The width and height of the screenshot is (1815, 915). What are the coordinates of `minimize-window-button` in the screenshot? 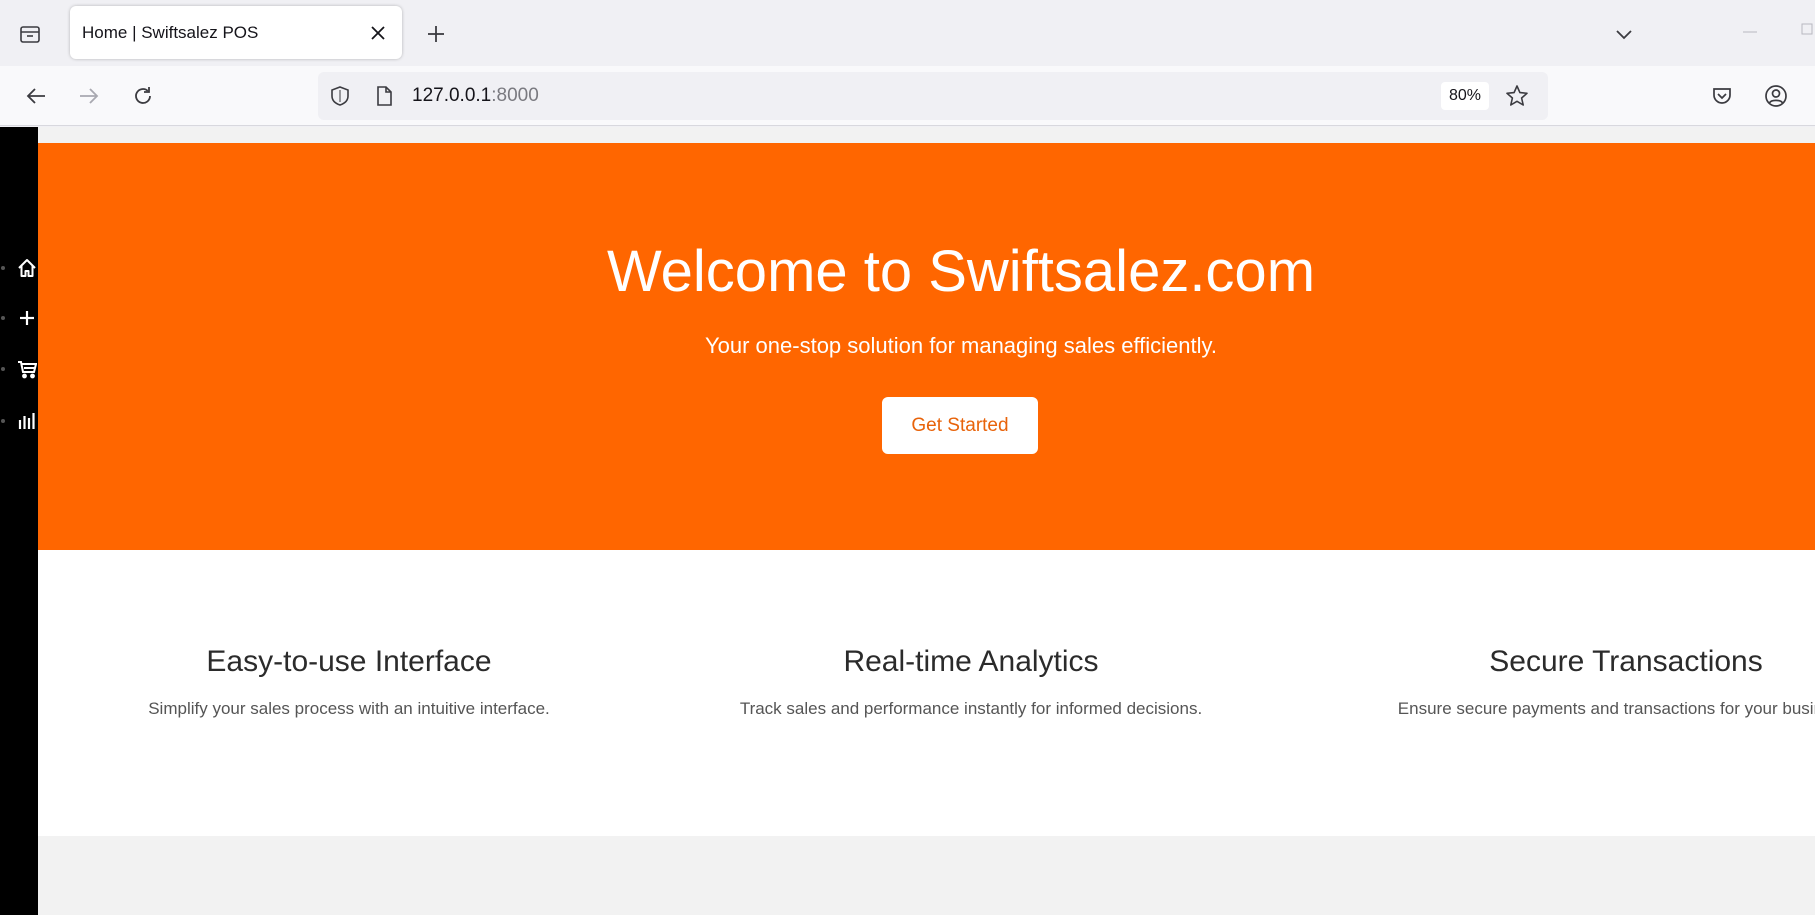 It's located at (1750, 32).